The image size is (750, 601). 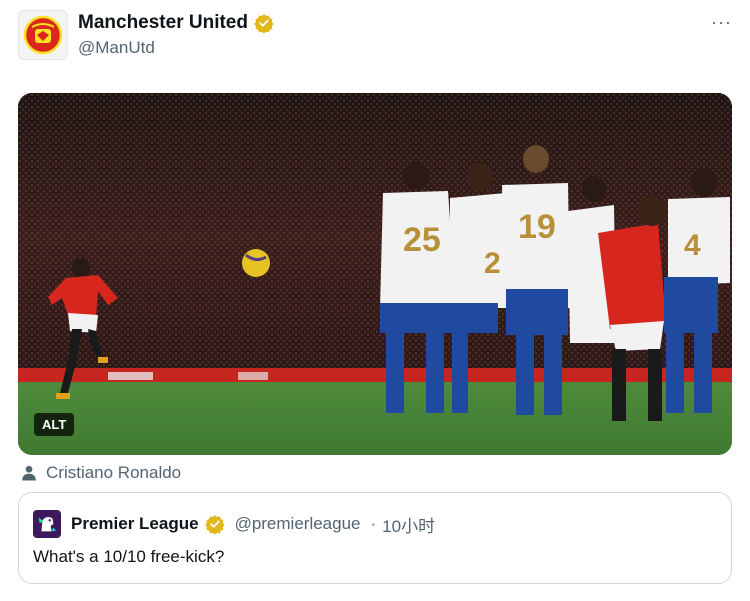 I want to click on quoted-author-handle: @premierleague, so click(x=297, y=523).